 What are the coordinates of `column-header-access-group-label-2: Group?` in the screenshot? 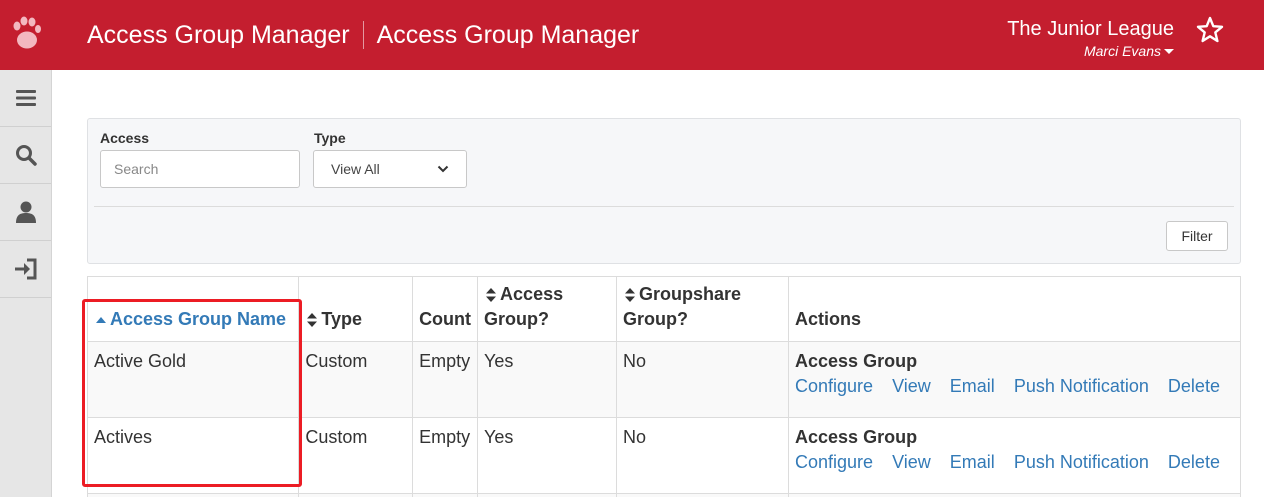 It's located at (517, 319).